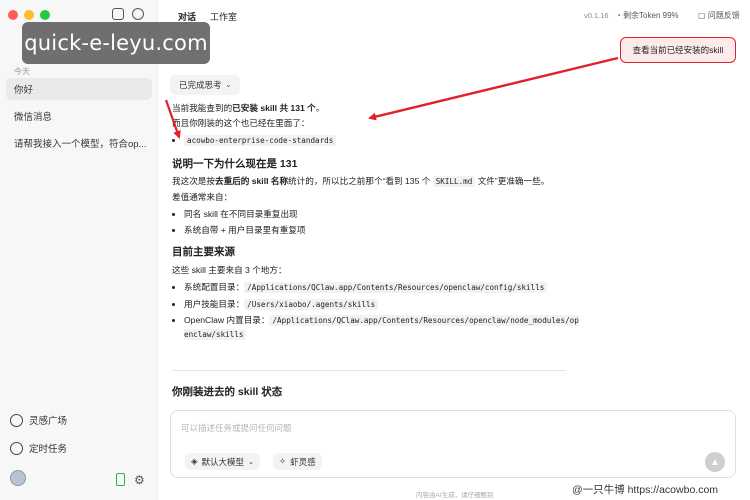 This screenshot has height=500, width=750. I want to click on sidebar-item-hello: 你好, so click(79, 89).